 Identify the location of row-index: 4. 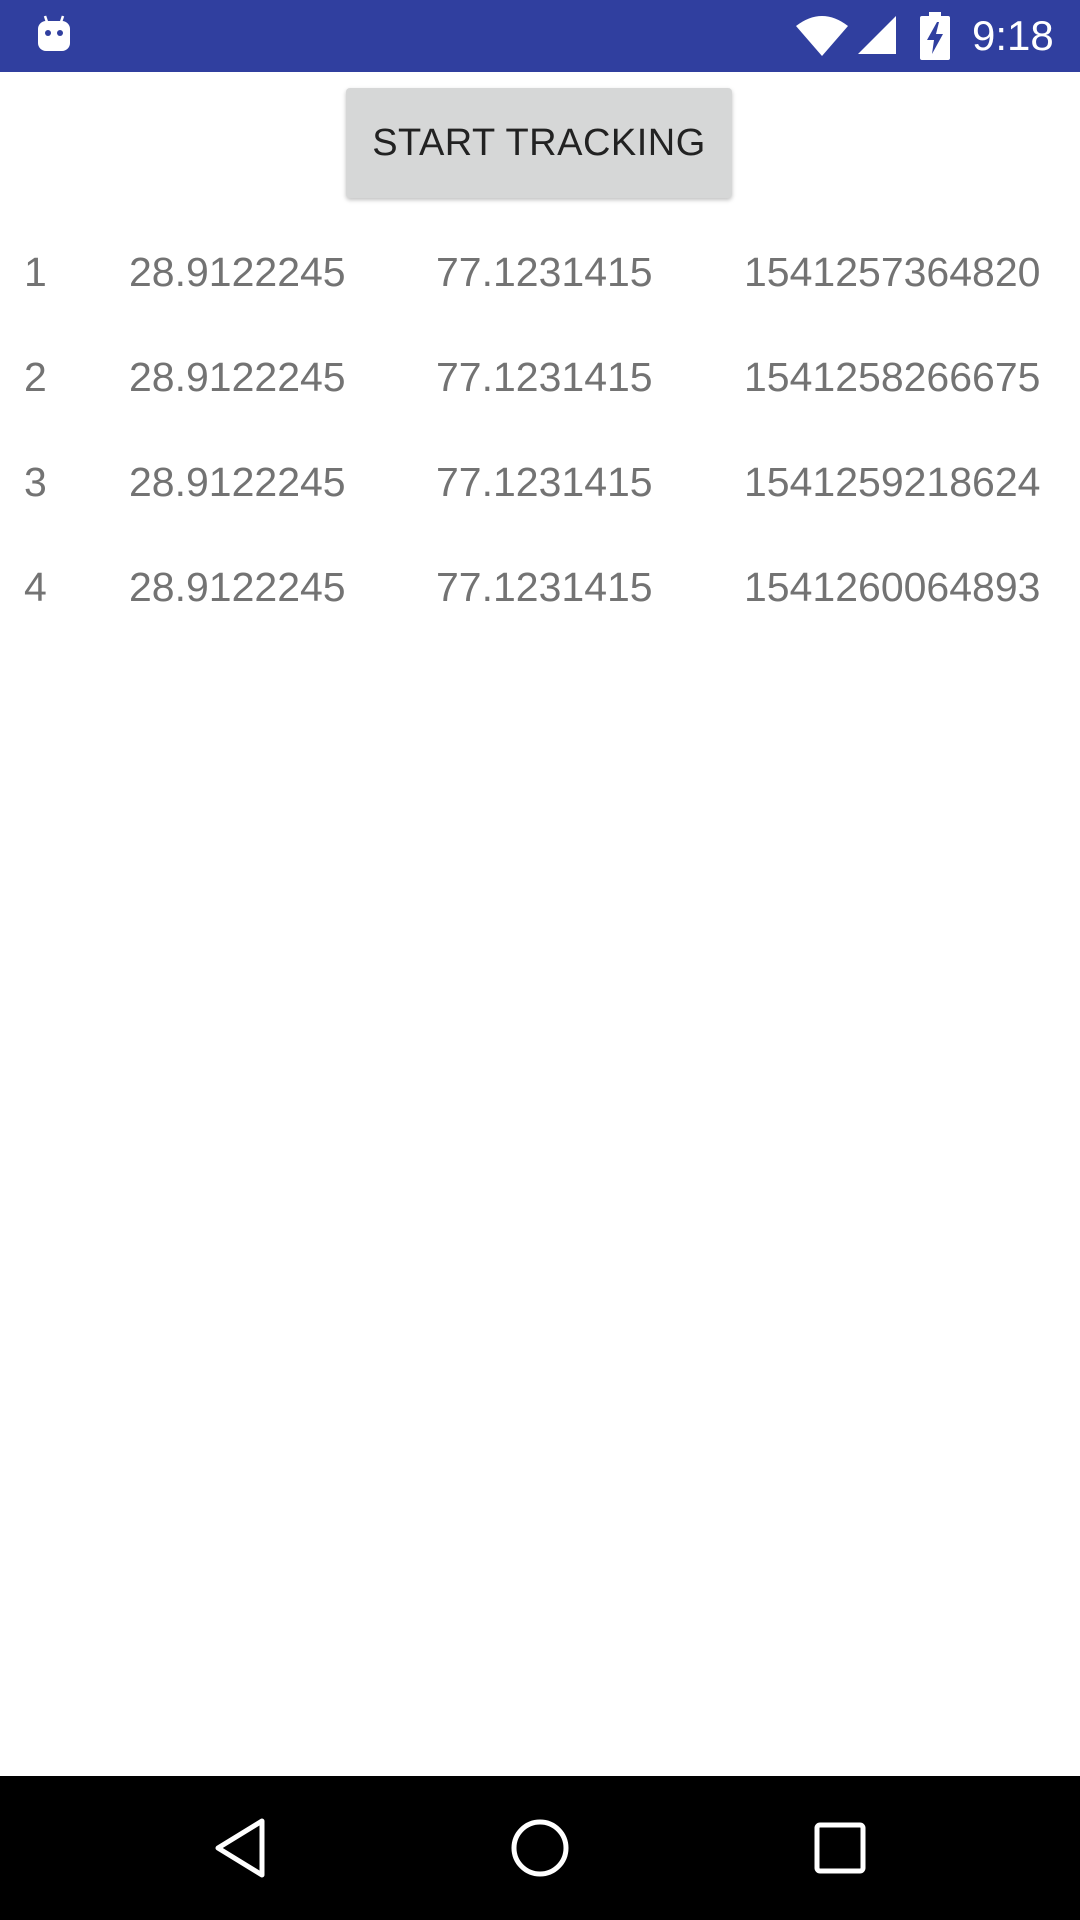
(35, 587).